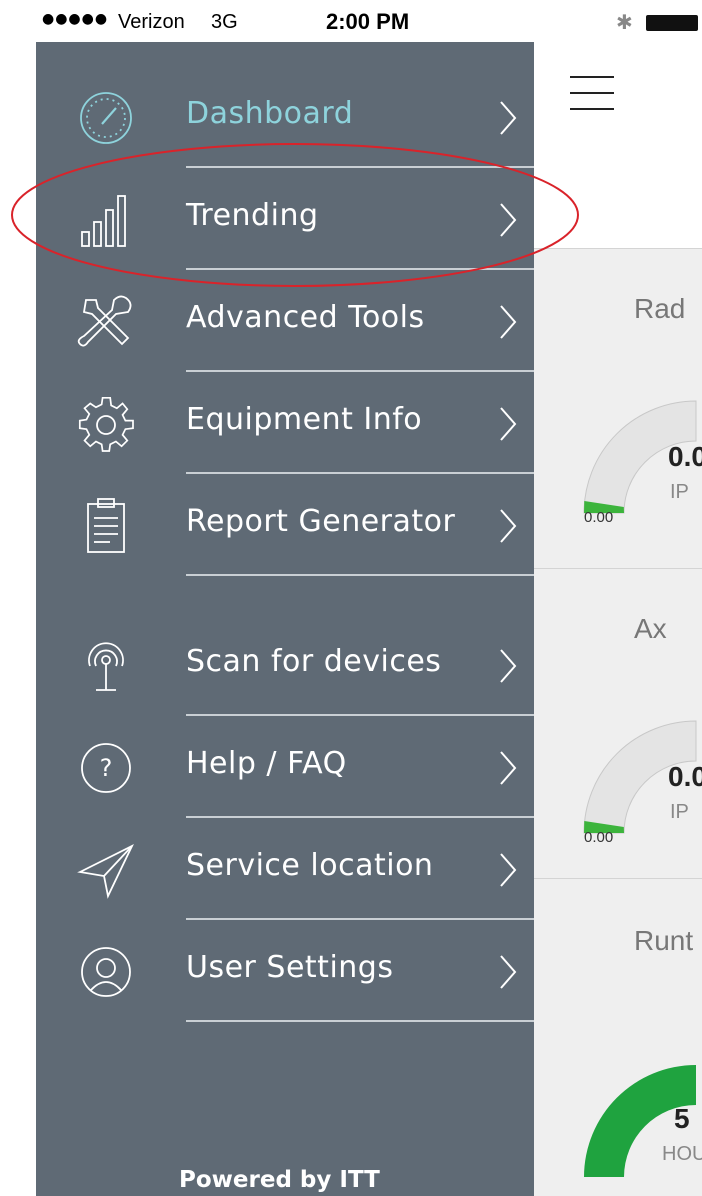 Image resolution: width=702 pixels, height=1196 pixels. What do you see at coordinates (279, 1180) in the screenshot?
I see `powered-by-footer: Powered by ITT` at bounding box center [279, 1180].